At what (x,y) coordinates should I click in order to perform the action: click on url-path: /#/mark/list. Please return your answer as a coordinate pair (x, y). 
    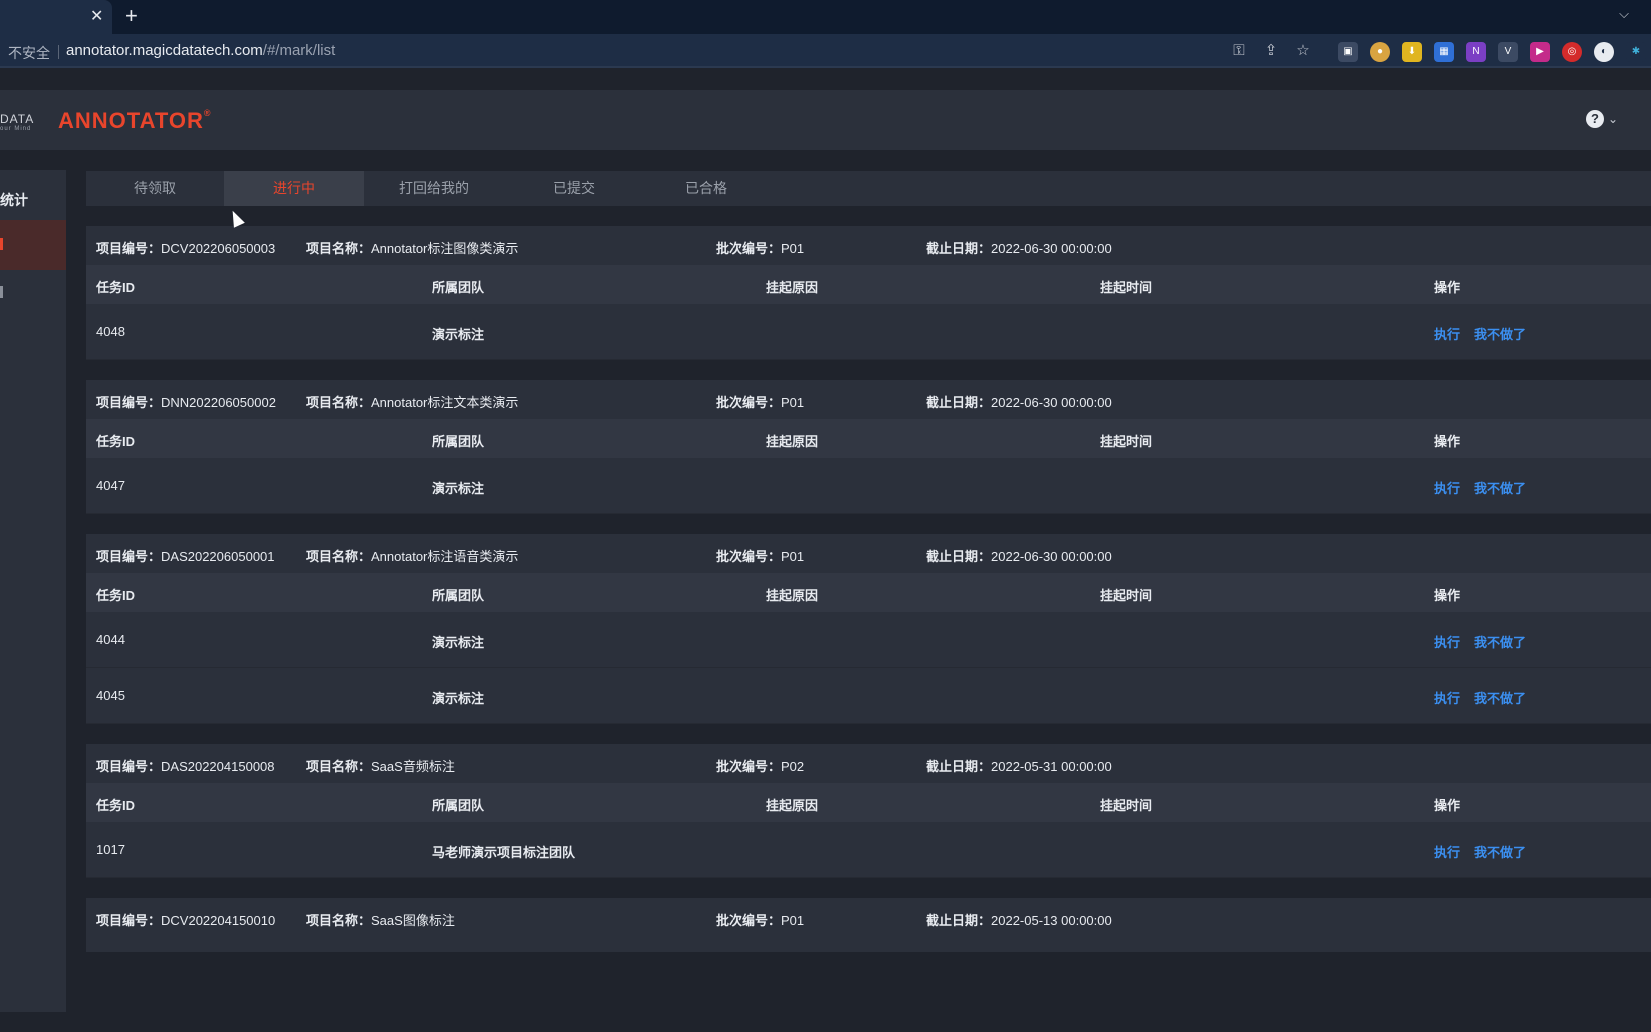
    Looking at the image, I should click on (299, 50).